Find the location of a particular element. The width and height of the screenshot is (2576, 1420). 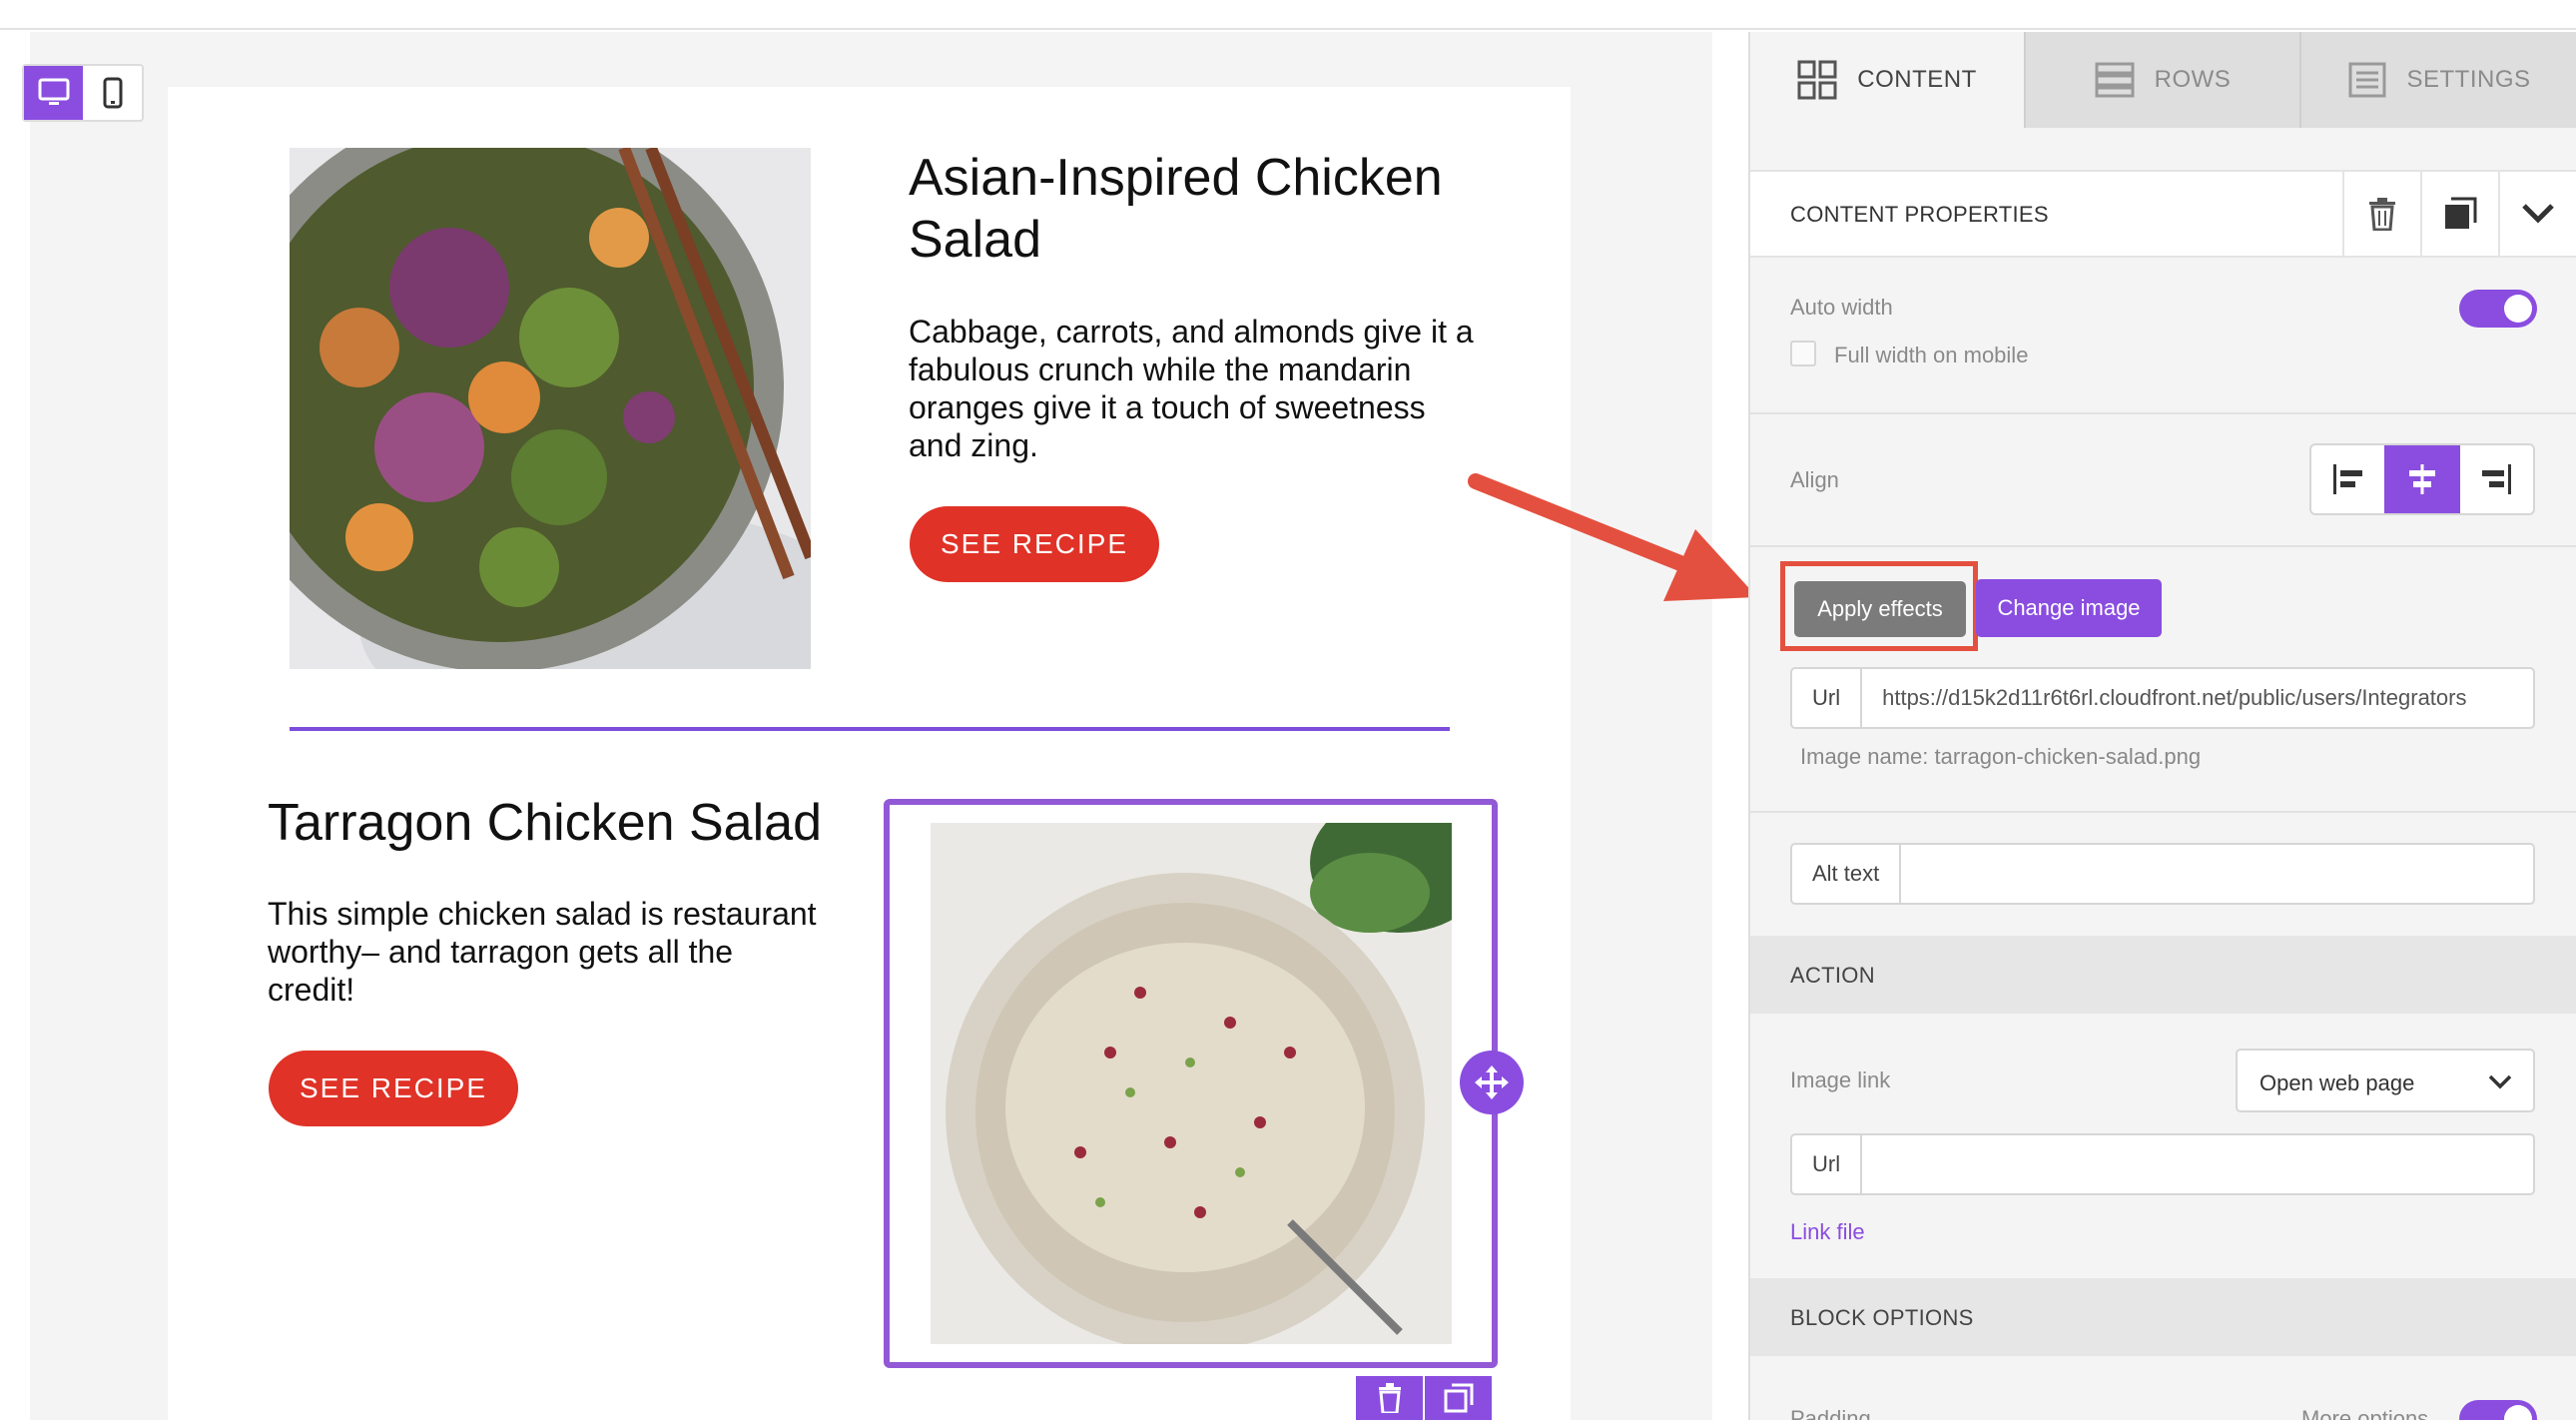

alt-text-prefix: Alt text is located at coordinates (1847, 874).